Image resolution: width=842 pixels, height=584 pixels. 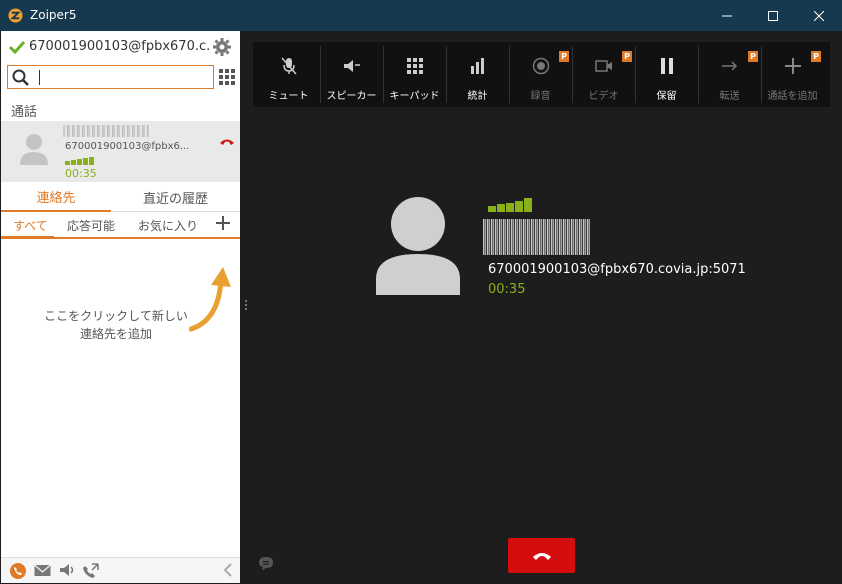 I want to click on hold-button: 保留, so click(x=666, y=74).